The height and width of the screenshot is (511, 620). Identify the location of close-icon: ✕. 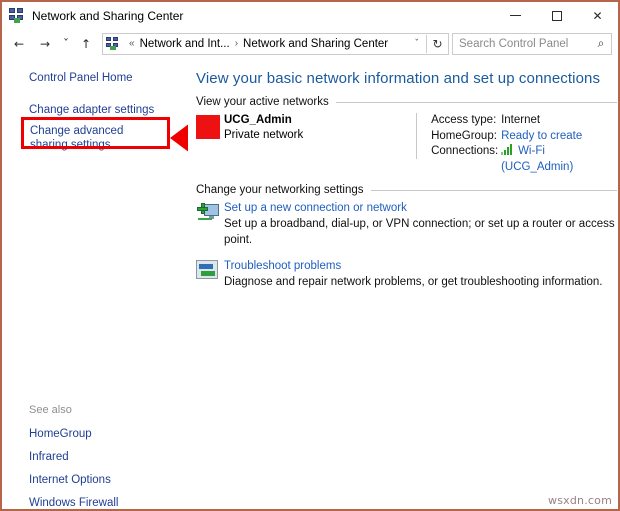
(597, 15).